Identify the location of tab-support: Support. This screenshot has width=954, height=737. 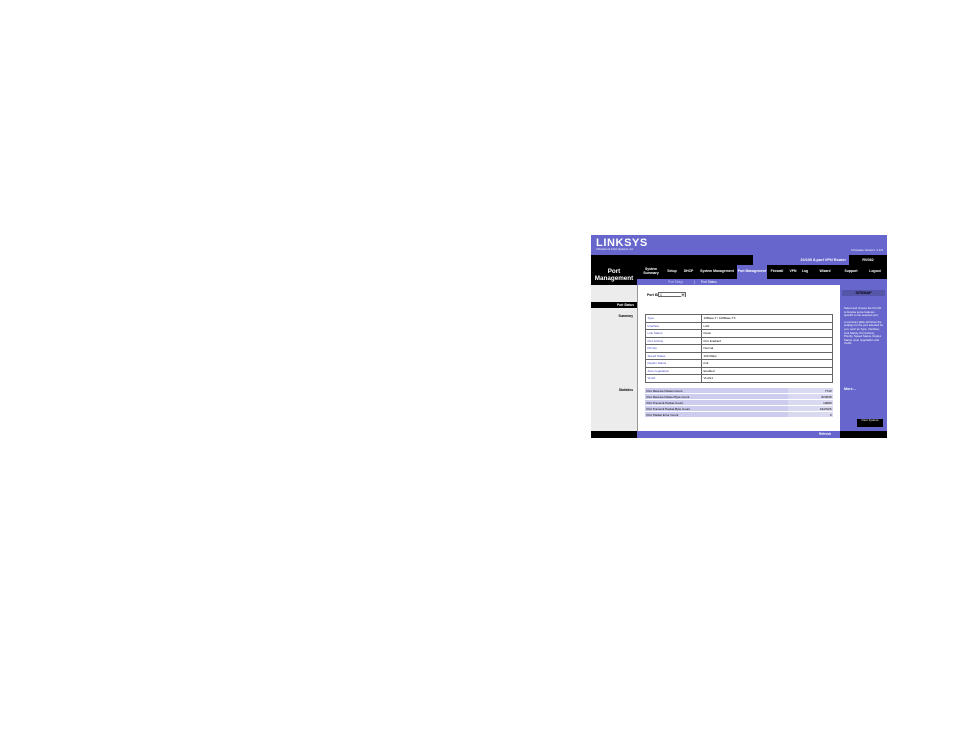
(851, 272).